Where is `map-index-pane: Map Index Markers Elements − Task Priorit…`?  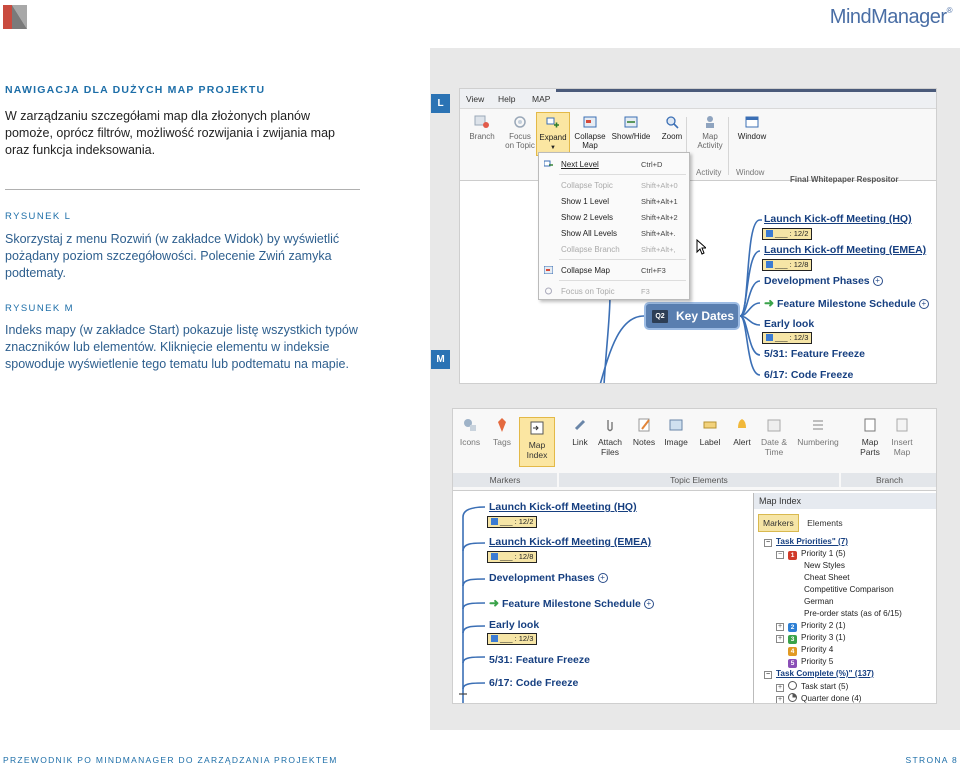
map-index-pane: Map Index Markers Elements − Task Priorit… is located at coordinates (844, 598).